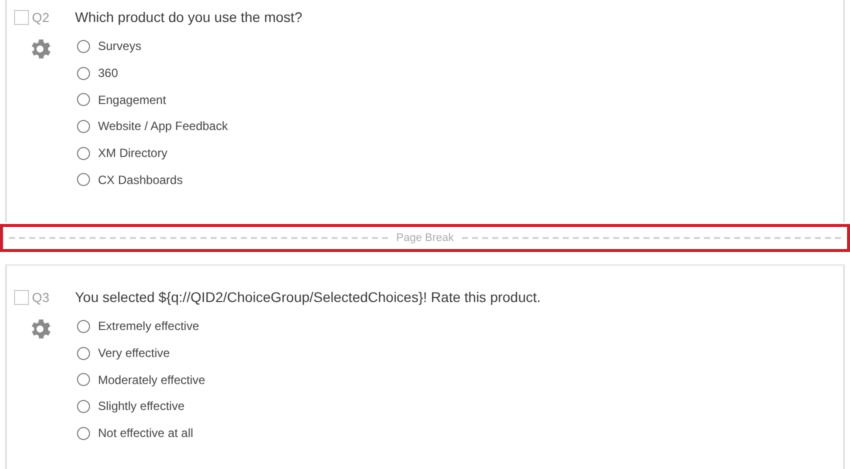 Image resolution: width=850 pixels, height=469 pixels. I want to click on question-number: Q3, so click(41, 297).